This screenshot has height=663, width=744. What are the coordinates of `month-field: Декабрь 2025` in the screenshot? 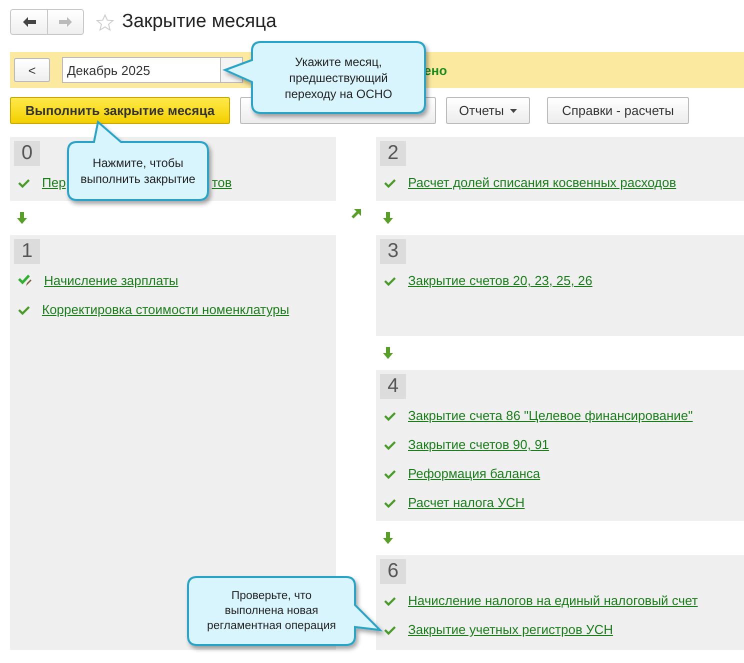 It's located at (141, 70).